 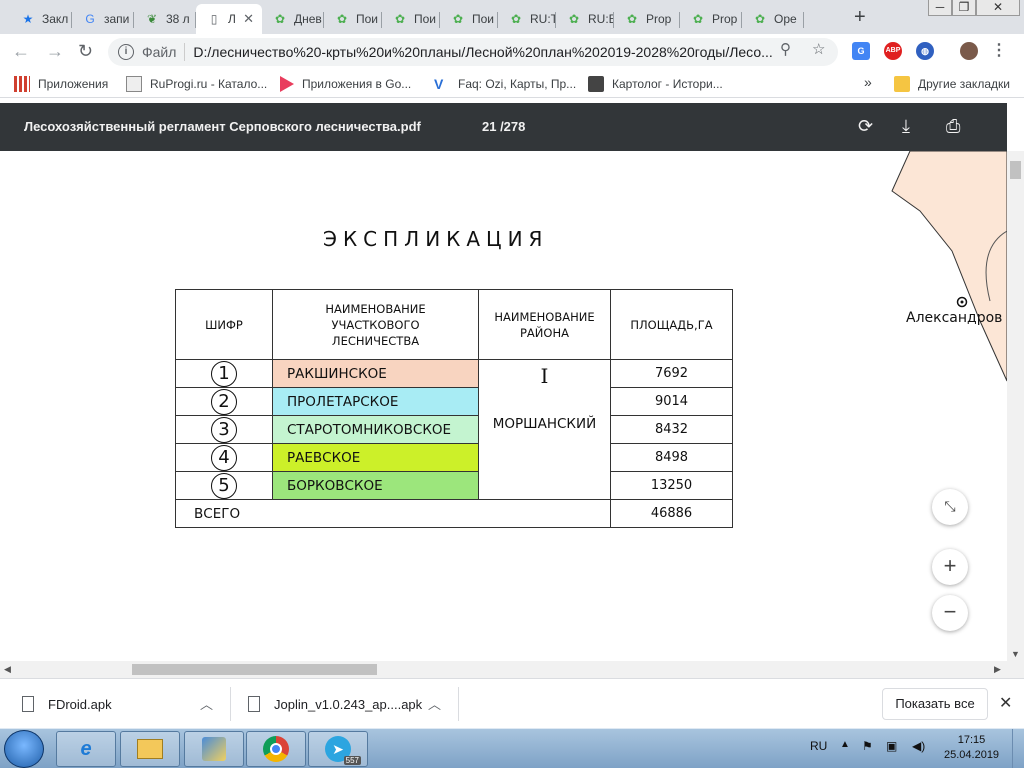 I want to click on tab-label: RU:Т, so click(x=543, y=19).